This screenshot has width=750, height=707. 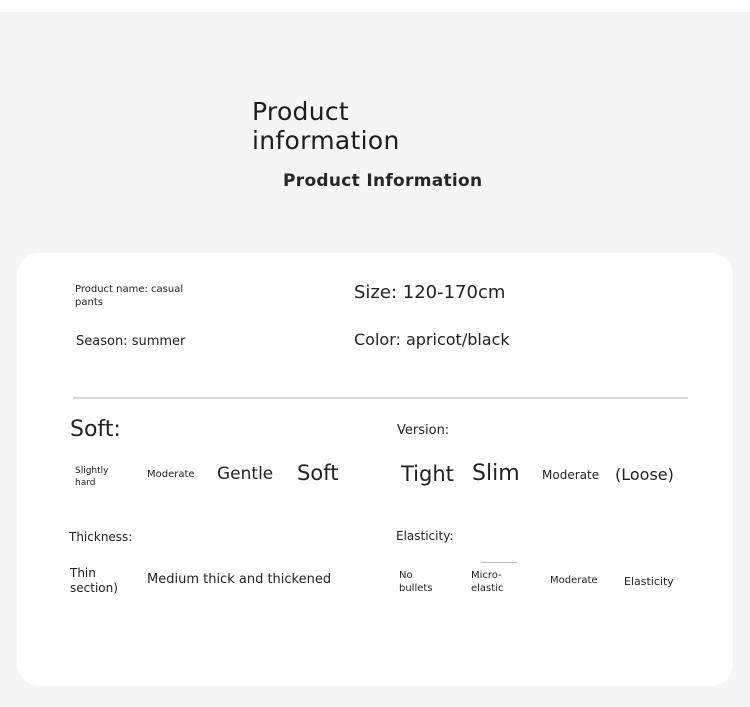 What do you see at coordinates (326, 126) in the screenshot?
I see `page-title: Product information` at bounding box center [326, 126].